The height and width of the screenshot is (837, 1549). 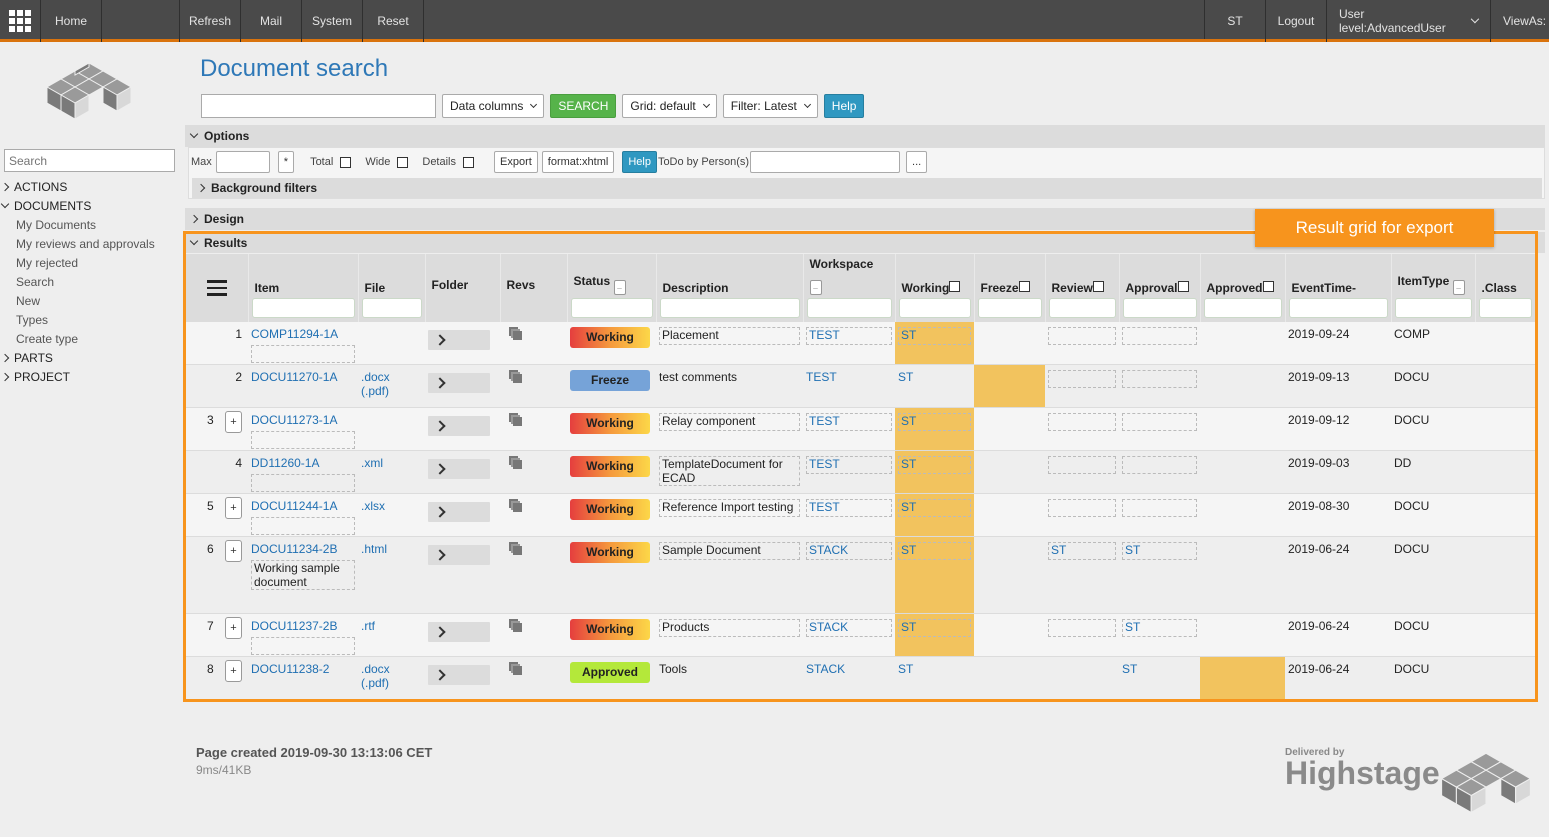 I want to click on apps-menu-button, so click(x=20, y=21).